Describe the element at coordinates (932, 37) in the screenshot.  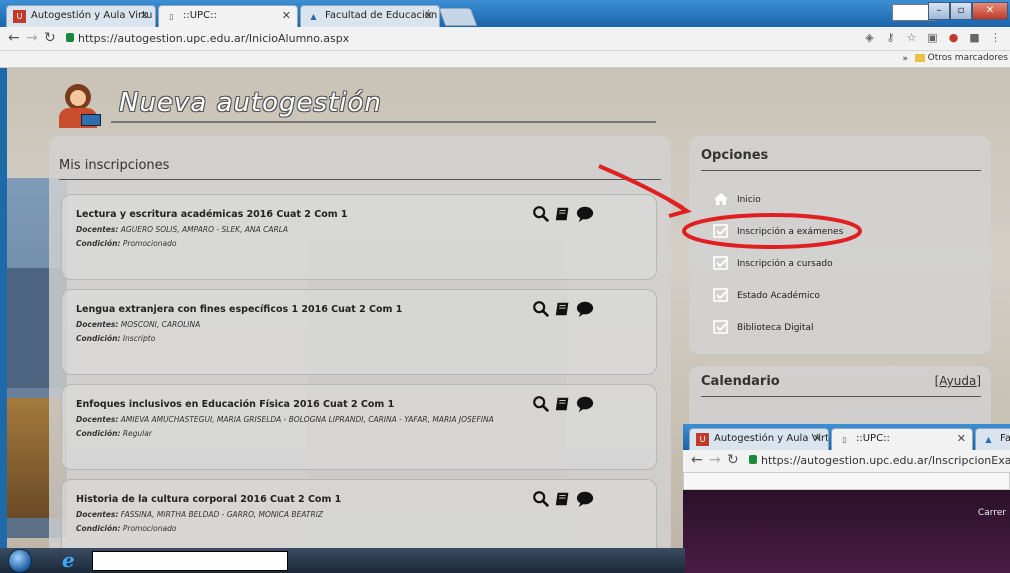
I see `extension-icon: ▣` at that location.